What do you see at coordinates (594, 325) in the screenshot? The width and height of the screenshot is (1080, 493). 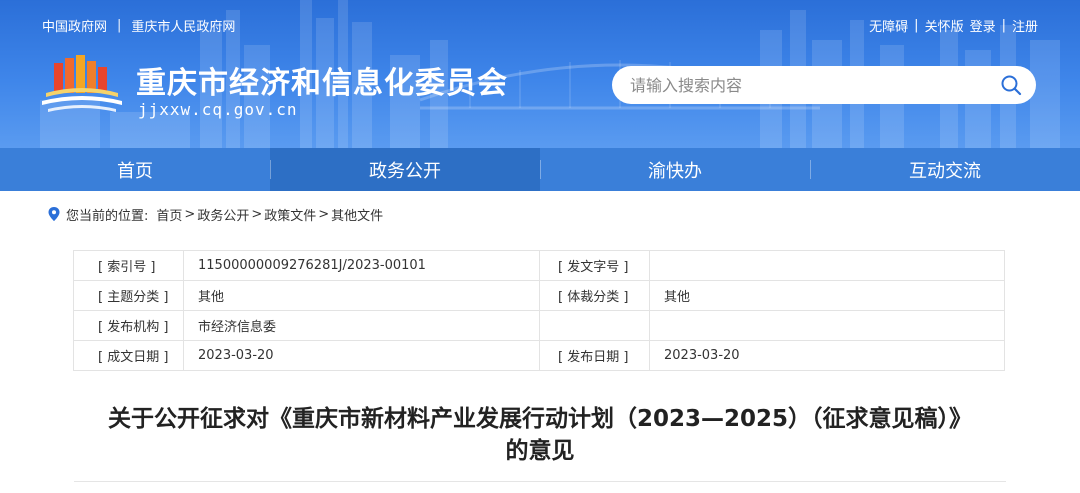 I see `meta-key-empty` at bounding box center [594, 325].